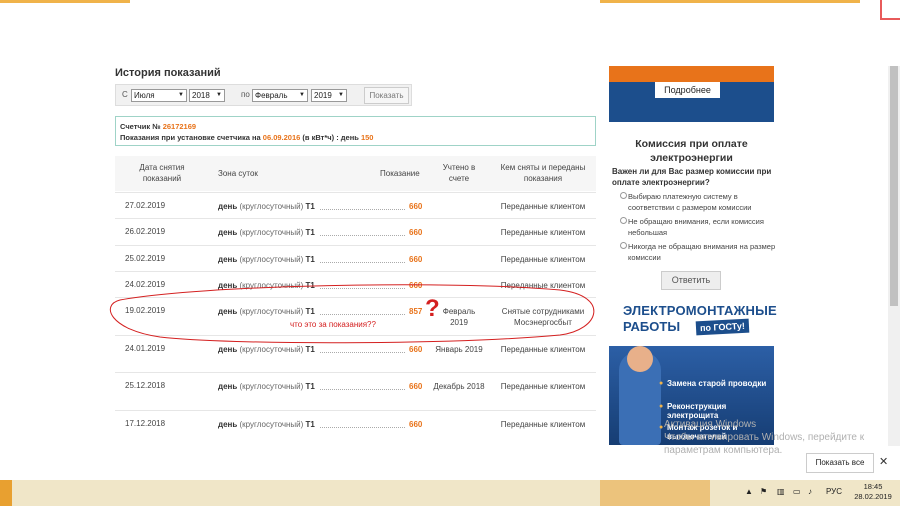  Describe the element at coordinates (834, 491) in the screenshot. I see `language-indicator: РУС` at that location.